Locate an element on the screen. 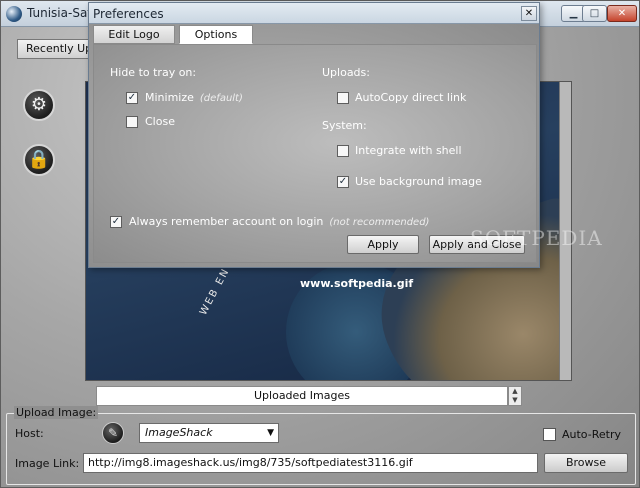  auto-retry-label: Auto-Retry is located at coordinates (591, 434).